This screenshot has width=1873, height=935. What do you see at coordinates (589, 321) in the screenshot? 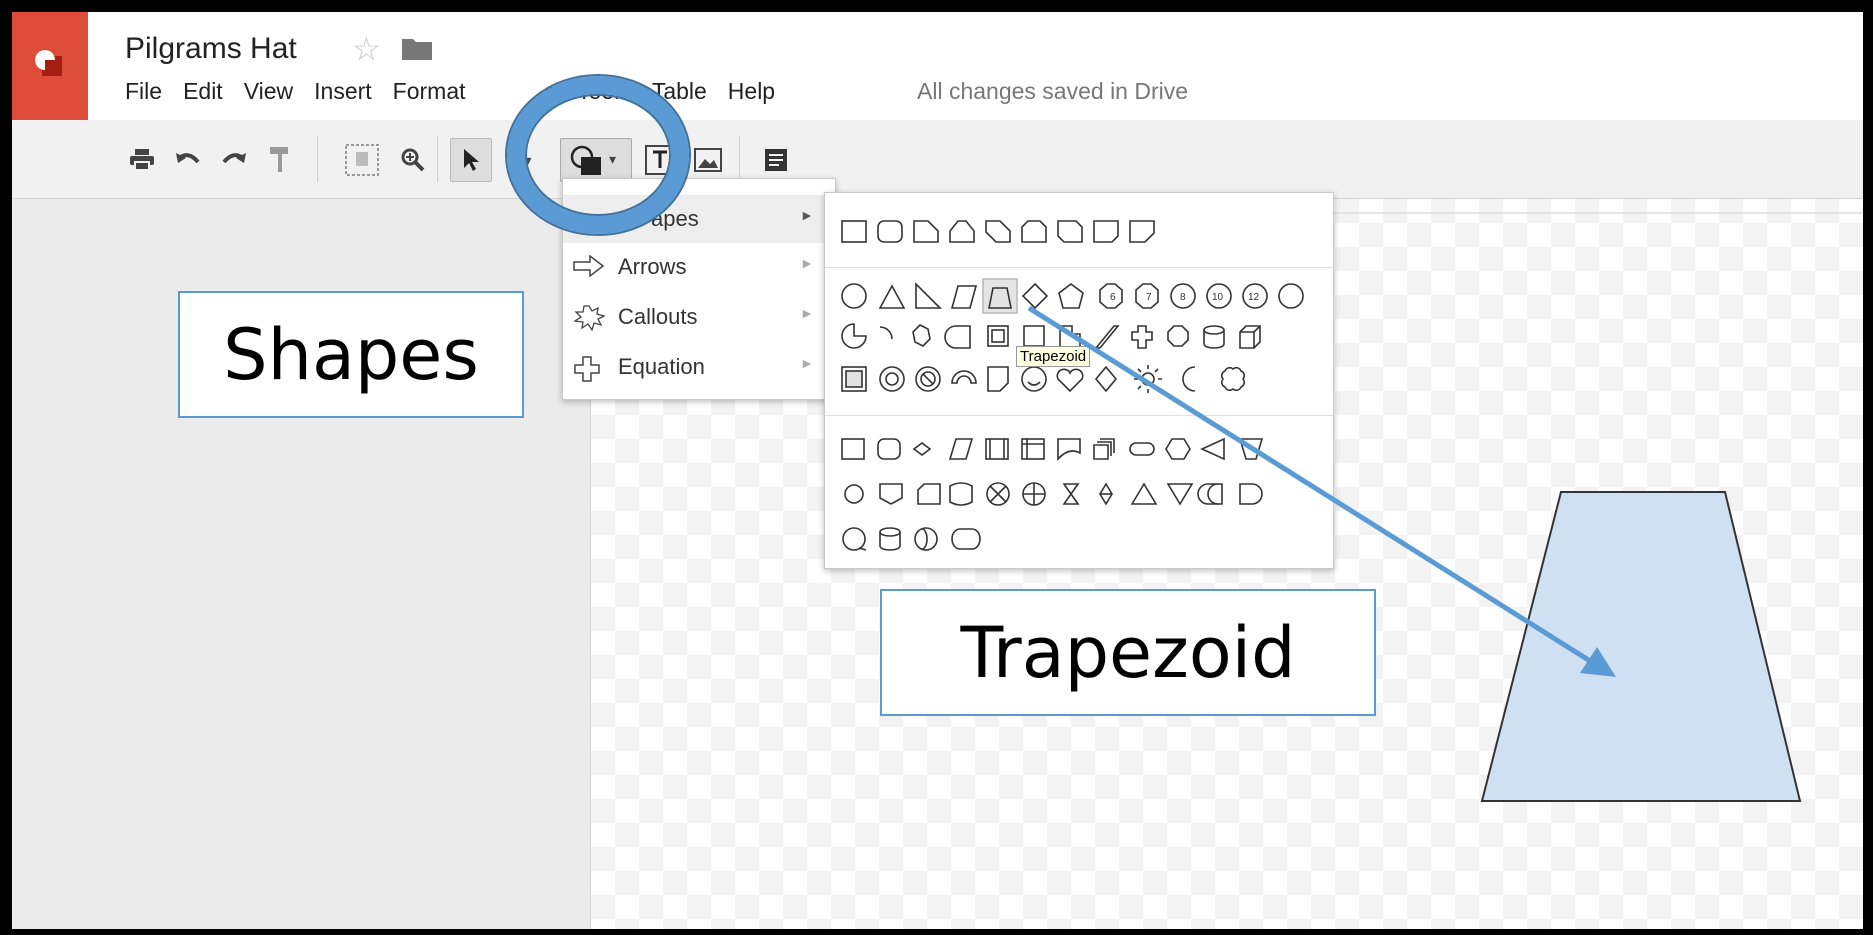
I see `callout-icon` at bounding box center [589, 321].